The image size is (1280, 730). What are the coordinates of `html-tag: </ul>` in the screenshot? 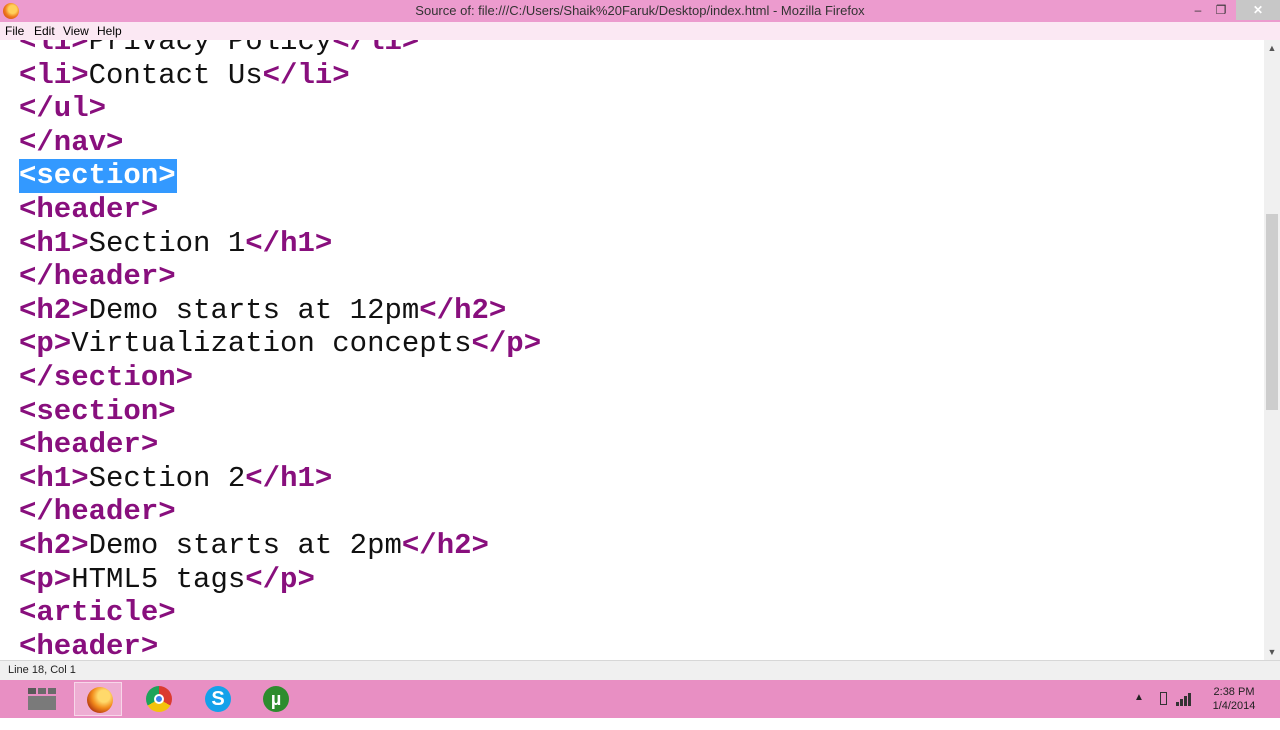 It's located at (63, 109).